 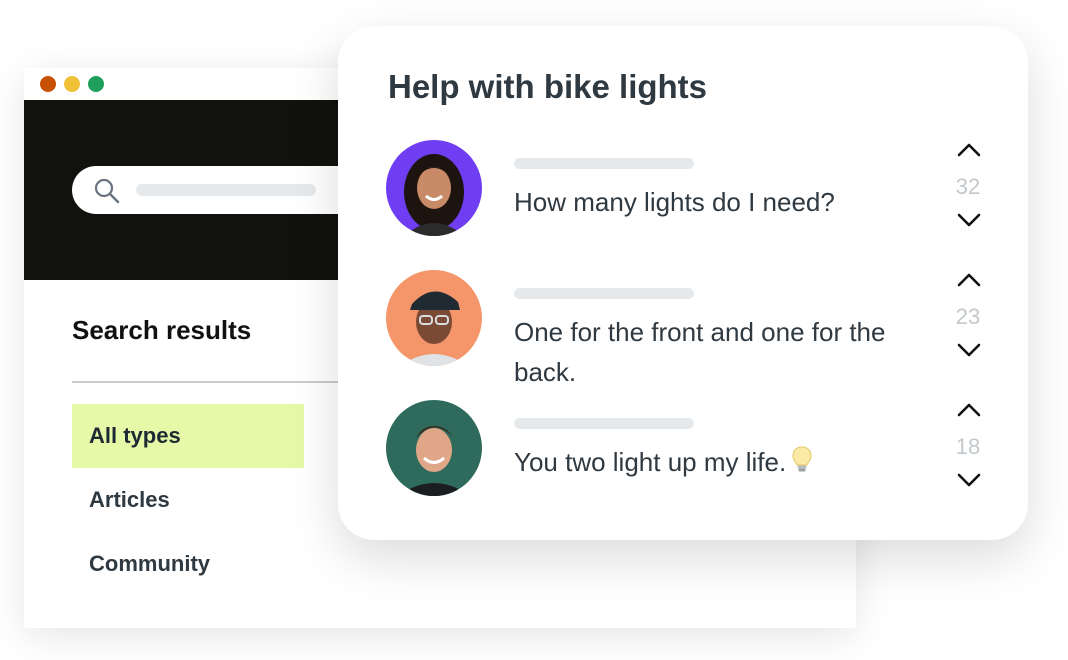 What do you see at coordinates (674, 202) in the screenshot?
I see `post-text: How many lights do I need?` at bounding box center [674, 202].